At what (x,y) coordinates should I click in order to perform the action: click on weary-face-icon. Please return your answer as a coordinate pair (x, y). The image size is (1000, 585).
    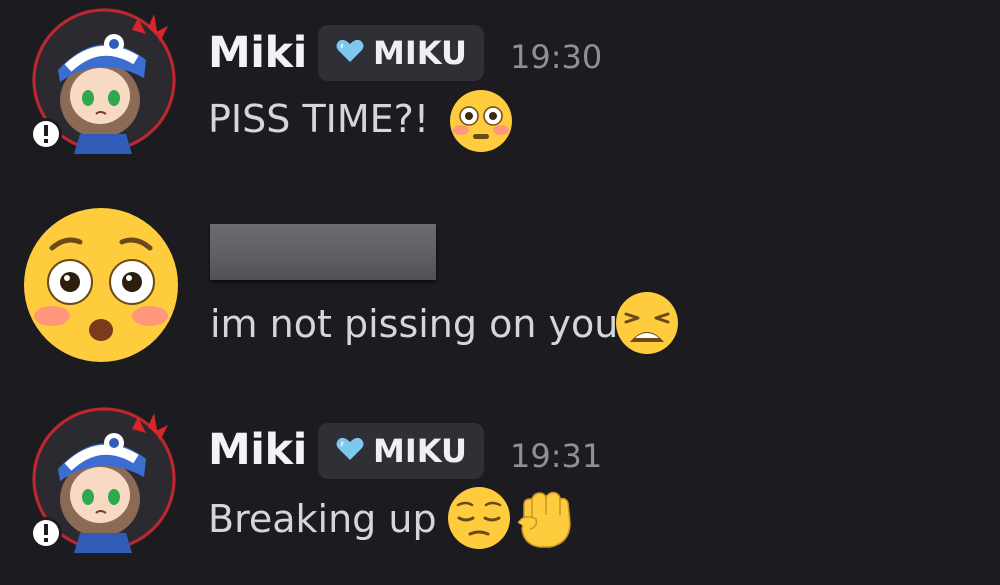
    Looking at the image, I should click on (647, 325).